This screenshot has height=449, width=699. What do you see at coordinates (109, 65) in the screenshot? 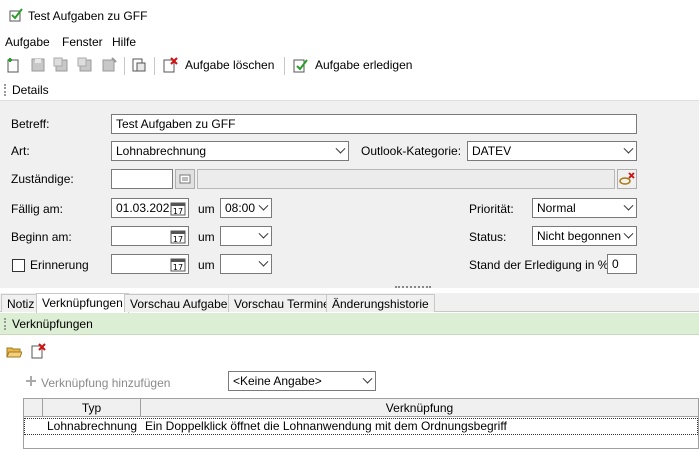
I see `save-as-icon` at bounding box center [109, 65].